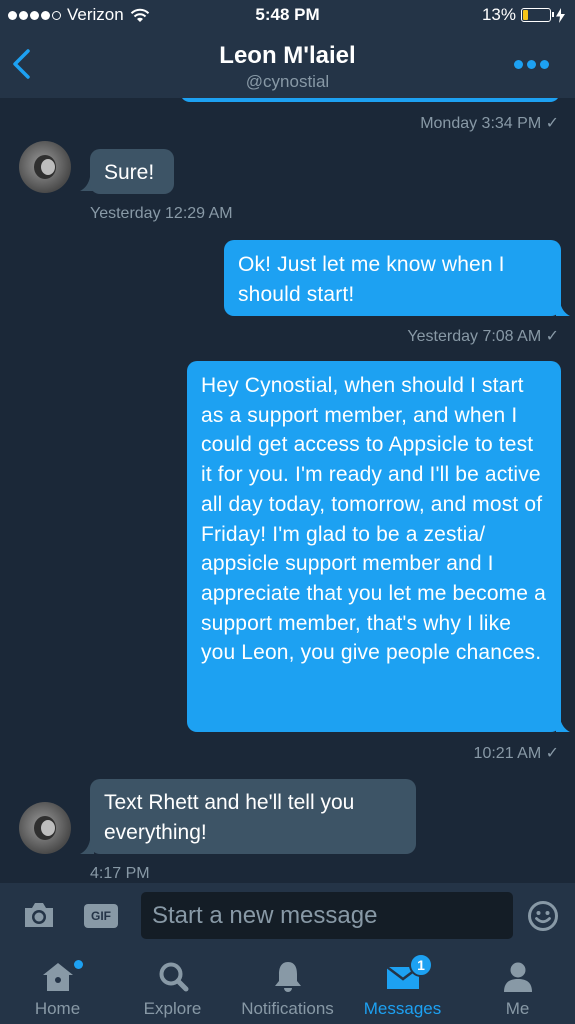 The image size is (575, 1024). What do you see at coordinates (287, 1008) in the screenshot?
I see `tab-label: Notifications` at bounding box center [287, 1008].